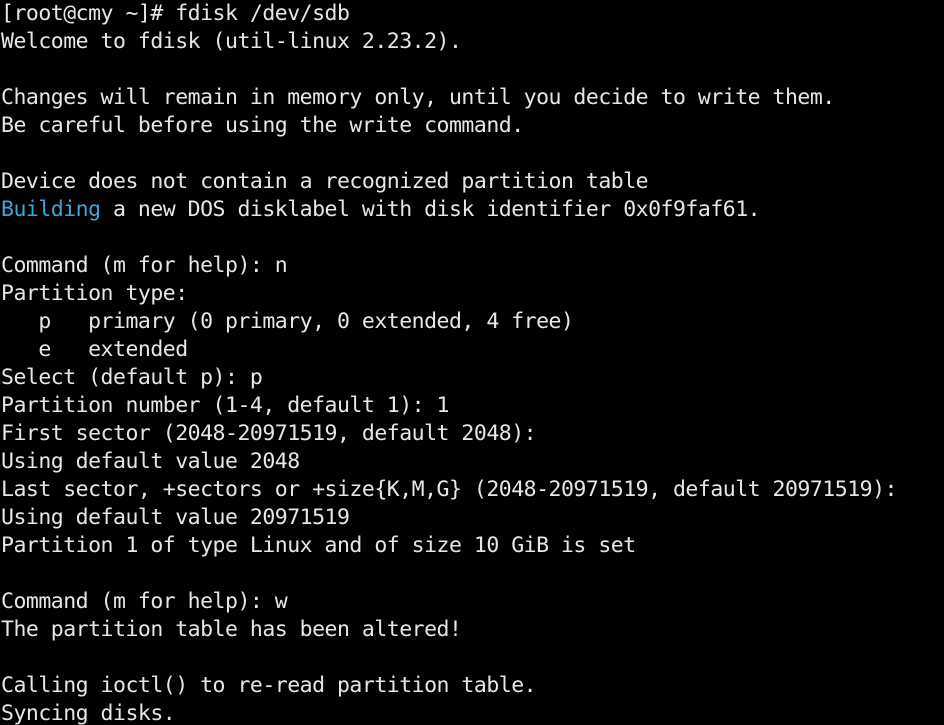 The width and height of the screenshot is (944, 725). Describe the element at coordinates (51, 209) in the screenshot. I see `highlighted-word: Building` at that location.